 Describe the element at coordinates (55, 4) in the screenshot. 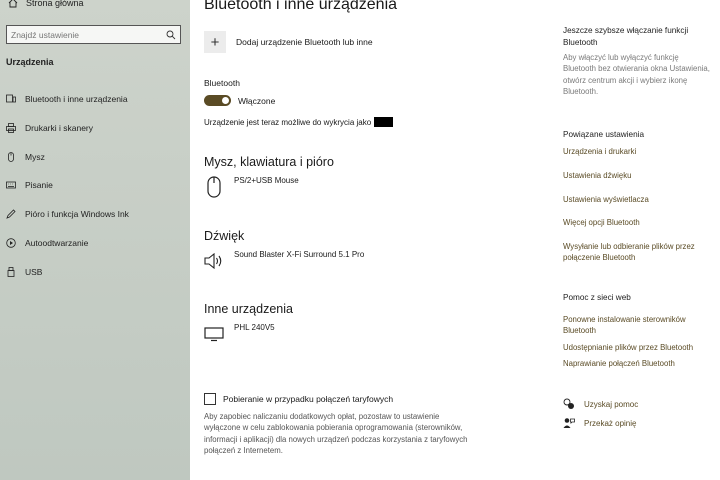

I see `home-label: Strona główna` at that location.